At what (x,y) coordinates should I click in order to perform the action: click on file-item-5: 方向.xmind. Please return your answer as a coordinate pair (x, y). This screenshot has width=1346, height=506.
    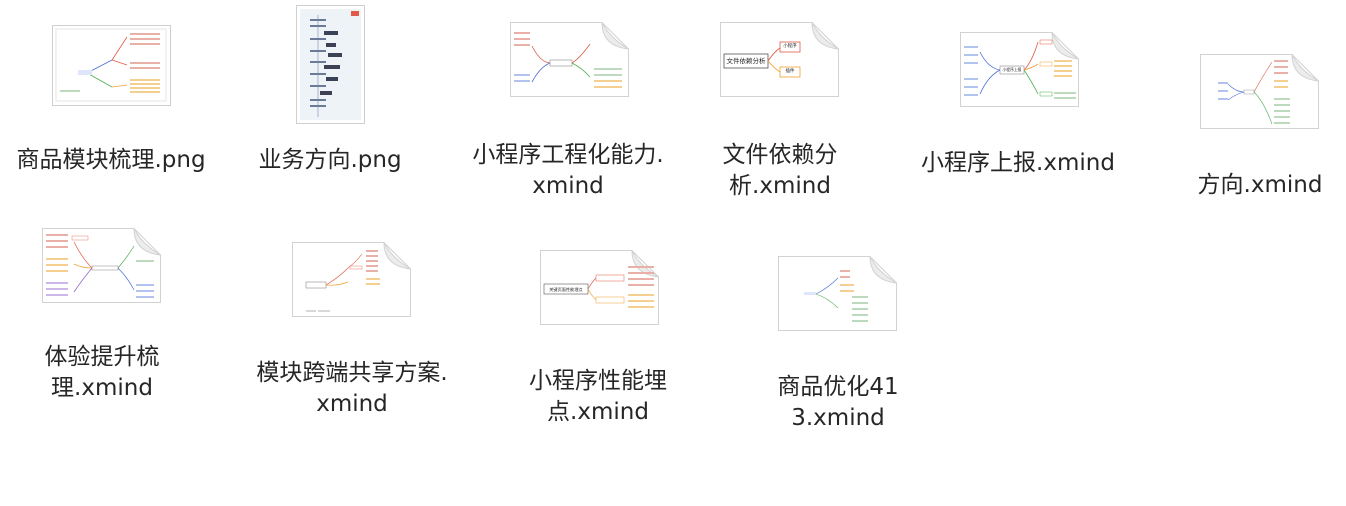
    Looking at the image, I should click on (1260, 105).